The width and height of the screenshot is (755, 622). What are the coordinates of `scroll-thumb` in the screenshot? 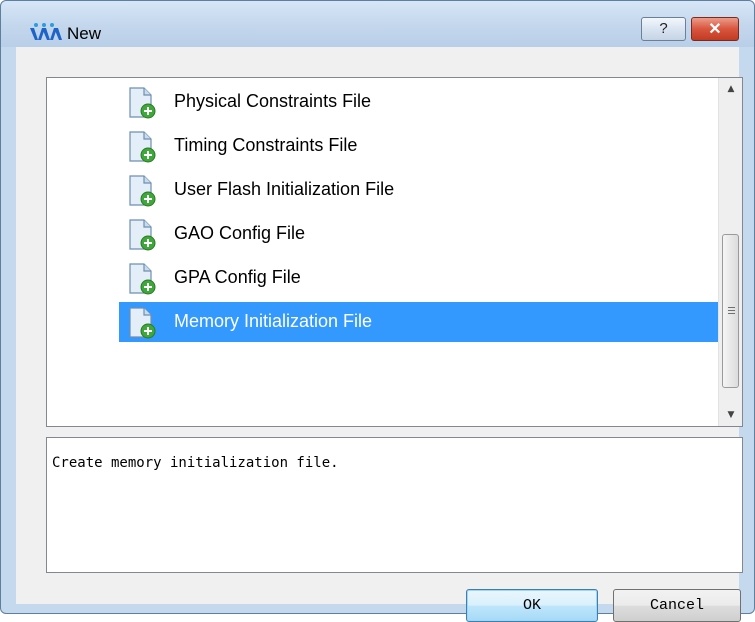 It's located at (730, 311).